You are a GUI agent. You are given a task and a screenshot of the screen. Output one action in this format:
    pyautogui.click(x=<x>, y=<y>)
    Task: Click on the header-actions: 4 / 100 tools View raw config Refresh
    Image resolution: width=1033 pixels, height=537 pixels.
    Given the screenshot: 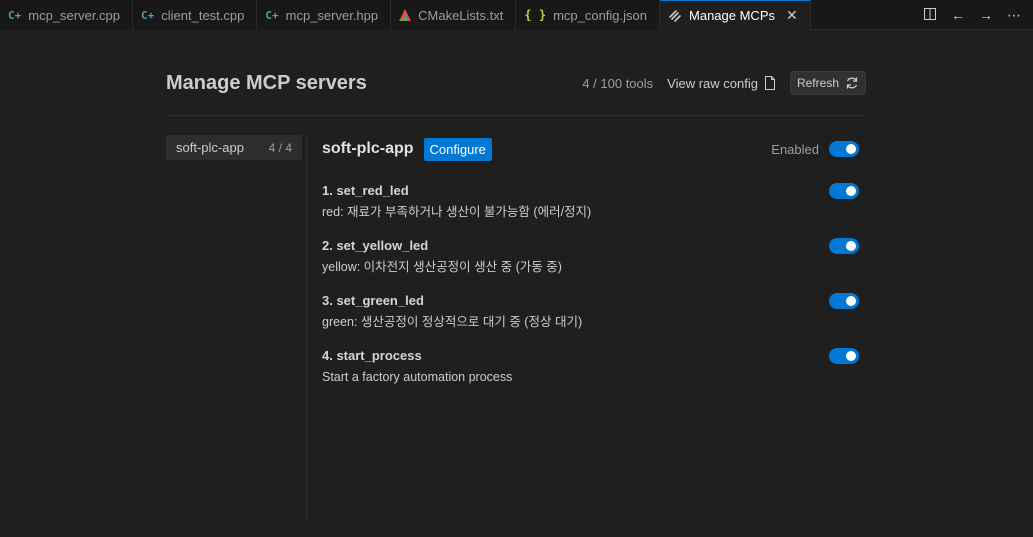 What is the action you would take?
    pyautogui.click(x=724, y=83)
    